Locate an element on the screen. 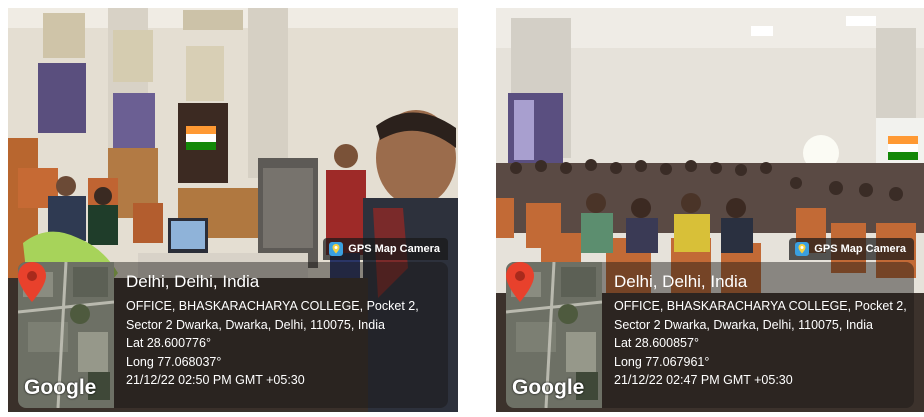  latitude: Lat 28.600776° is located at coordinates (168, 343).